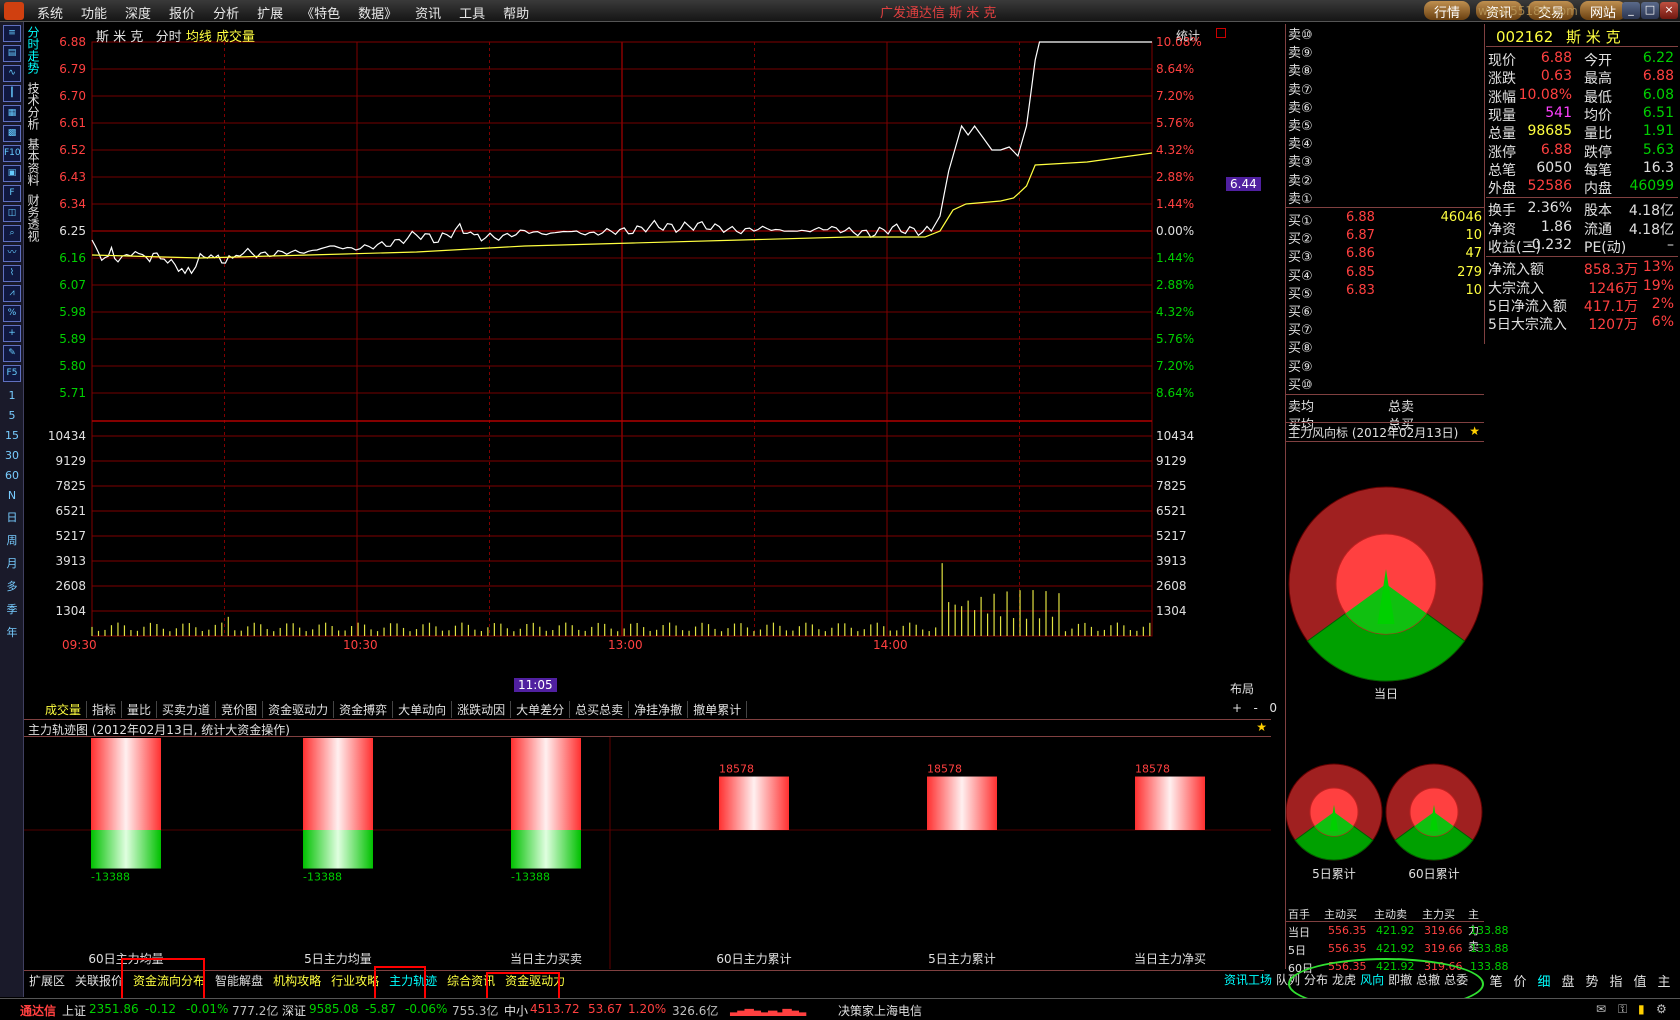  What do you see at coordinates (299, 709) in the screenshot?
I see `indicator-tab: 资金驱动力` at bounding box center [299, 709].